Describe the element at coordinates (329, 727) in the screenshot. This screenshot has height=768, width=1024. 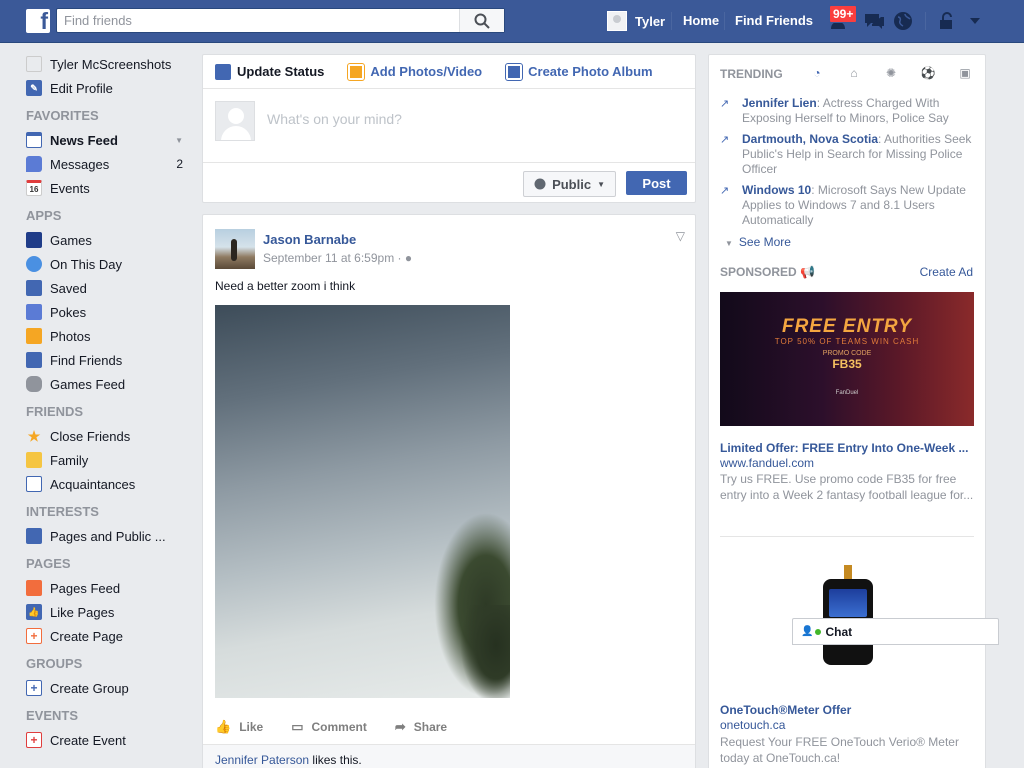
I see `comment-button: ▭ Comment` at that location.